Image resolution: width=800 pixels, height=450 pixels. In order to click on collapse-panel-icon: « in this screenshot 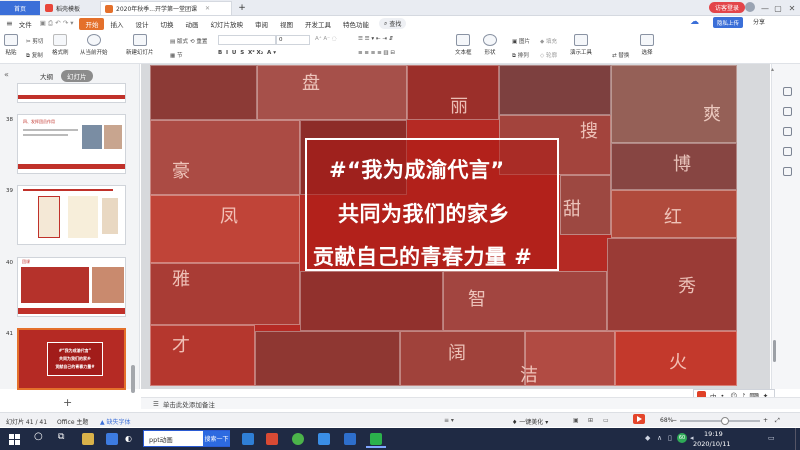, I will do `click(6, 74)`.